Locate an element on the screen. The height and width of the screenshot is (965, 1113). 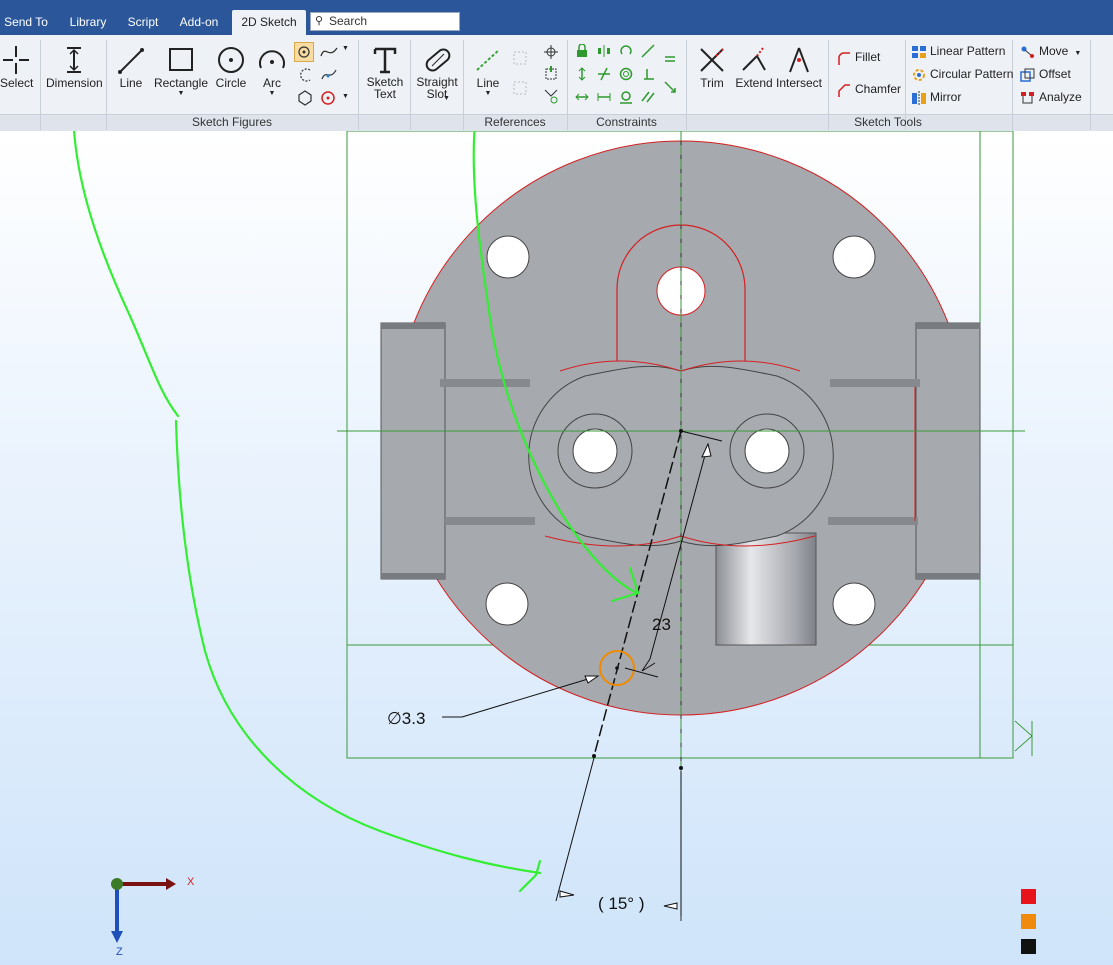
chamfer-button: Chamfer is located at coordinates (868, 89).